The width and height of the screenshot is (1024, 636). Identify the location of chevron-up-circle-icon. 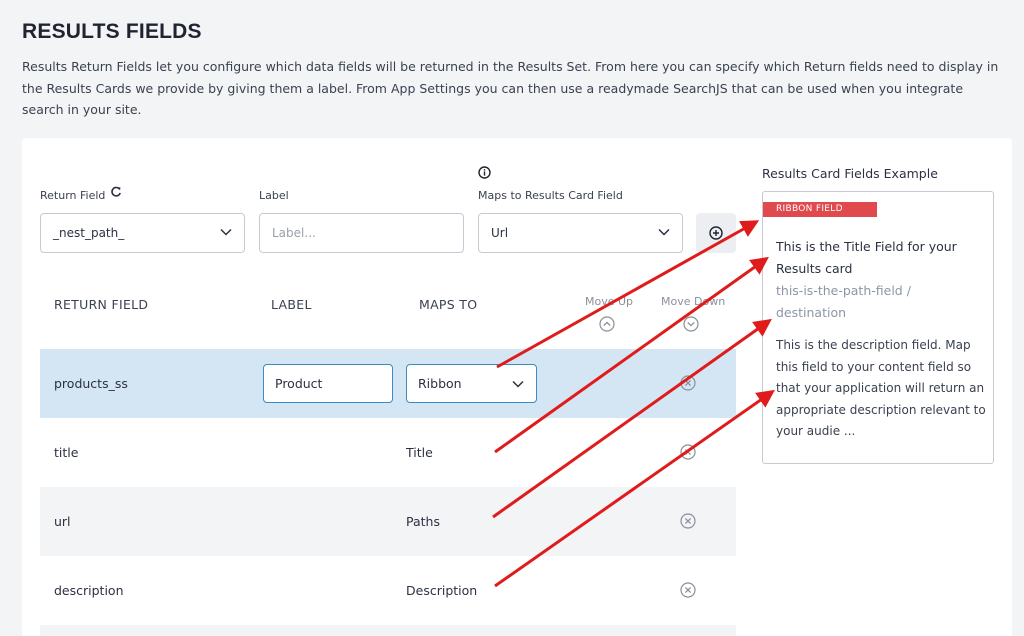
(607, 324).